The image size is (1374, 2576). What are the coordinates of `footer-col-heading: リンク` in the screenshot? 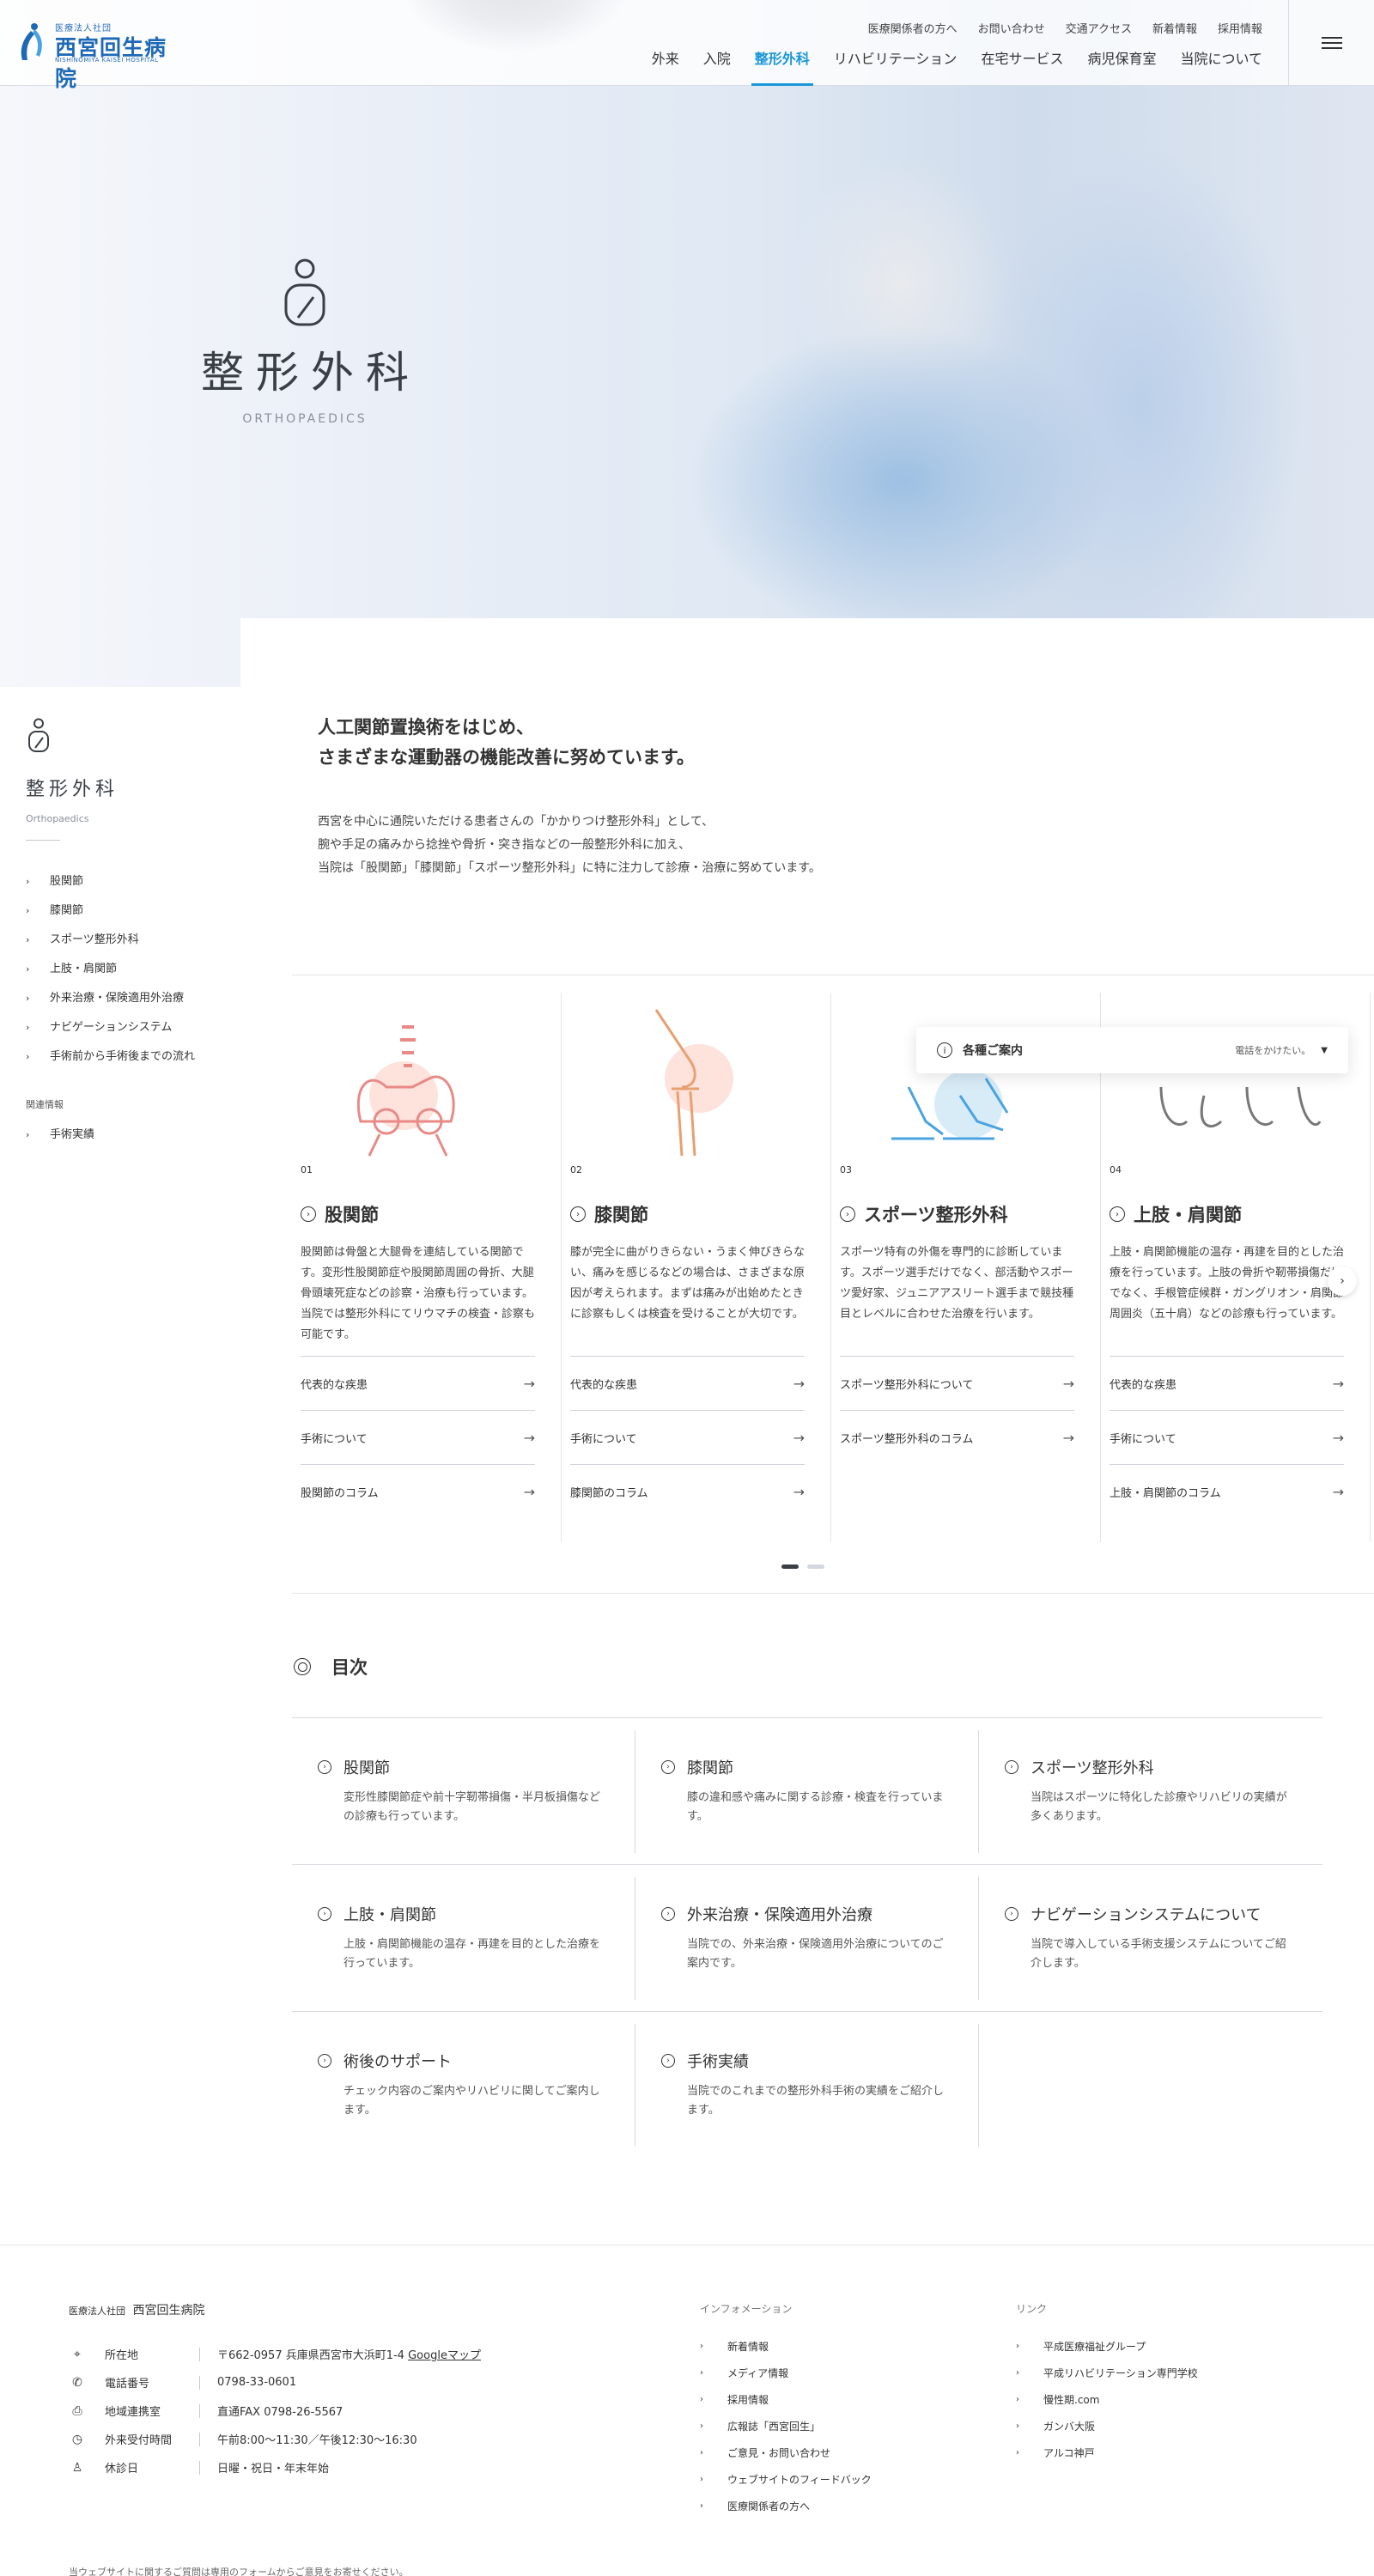 It's located at (1032, 2309).